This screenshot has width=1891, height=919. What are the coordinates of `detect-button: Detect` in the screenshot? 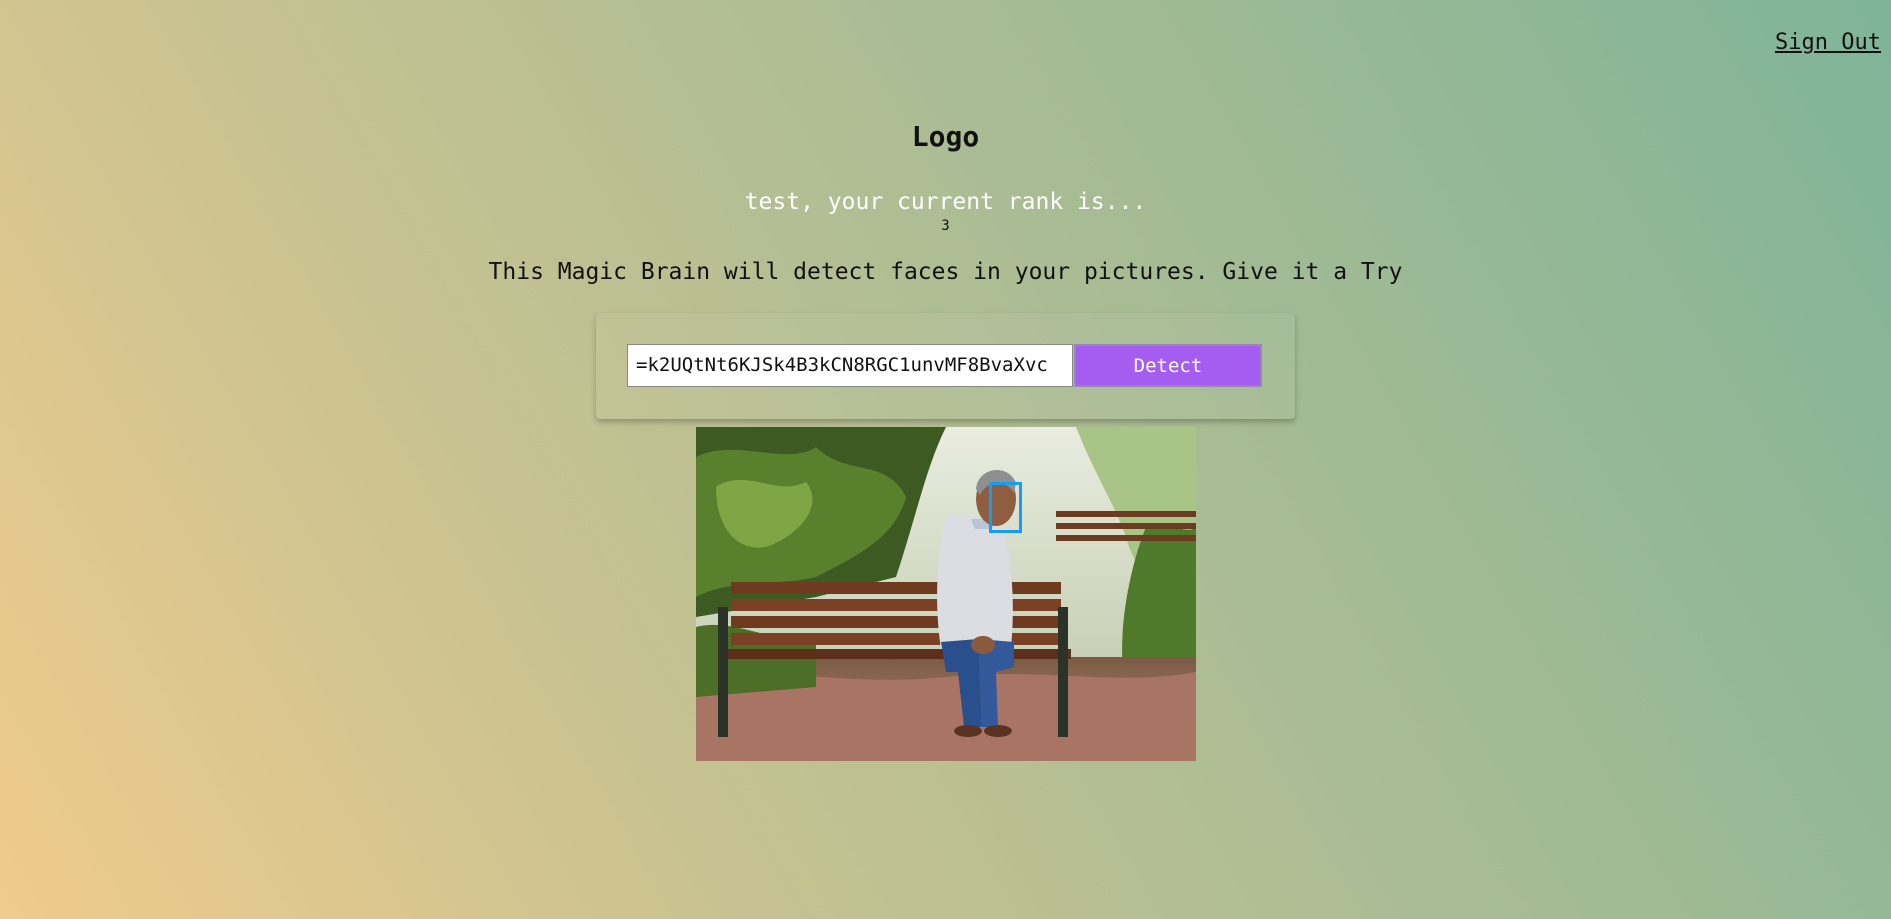 It's located at (1168, 365).